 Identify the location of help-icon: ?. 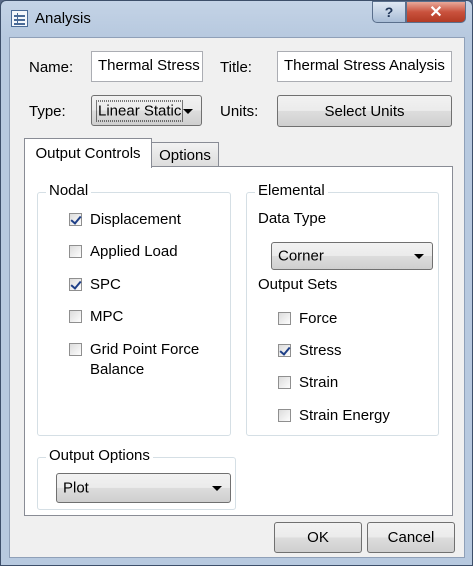
(389, 12).